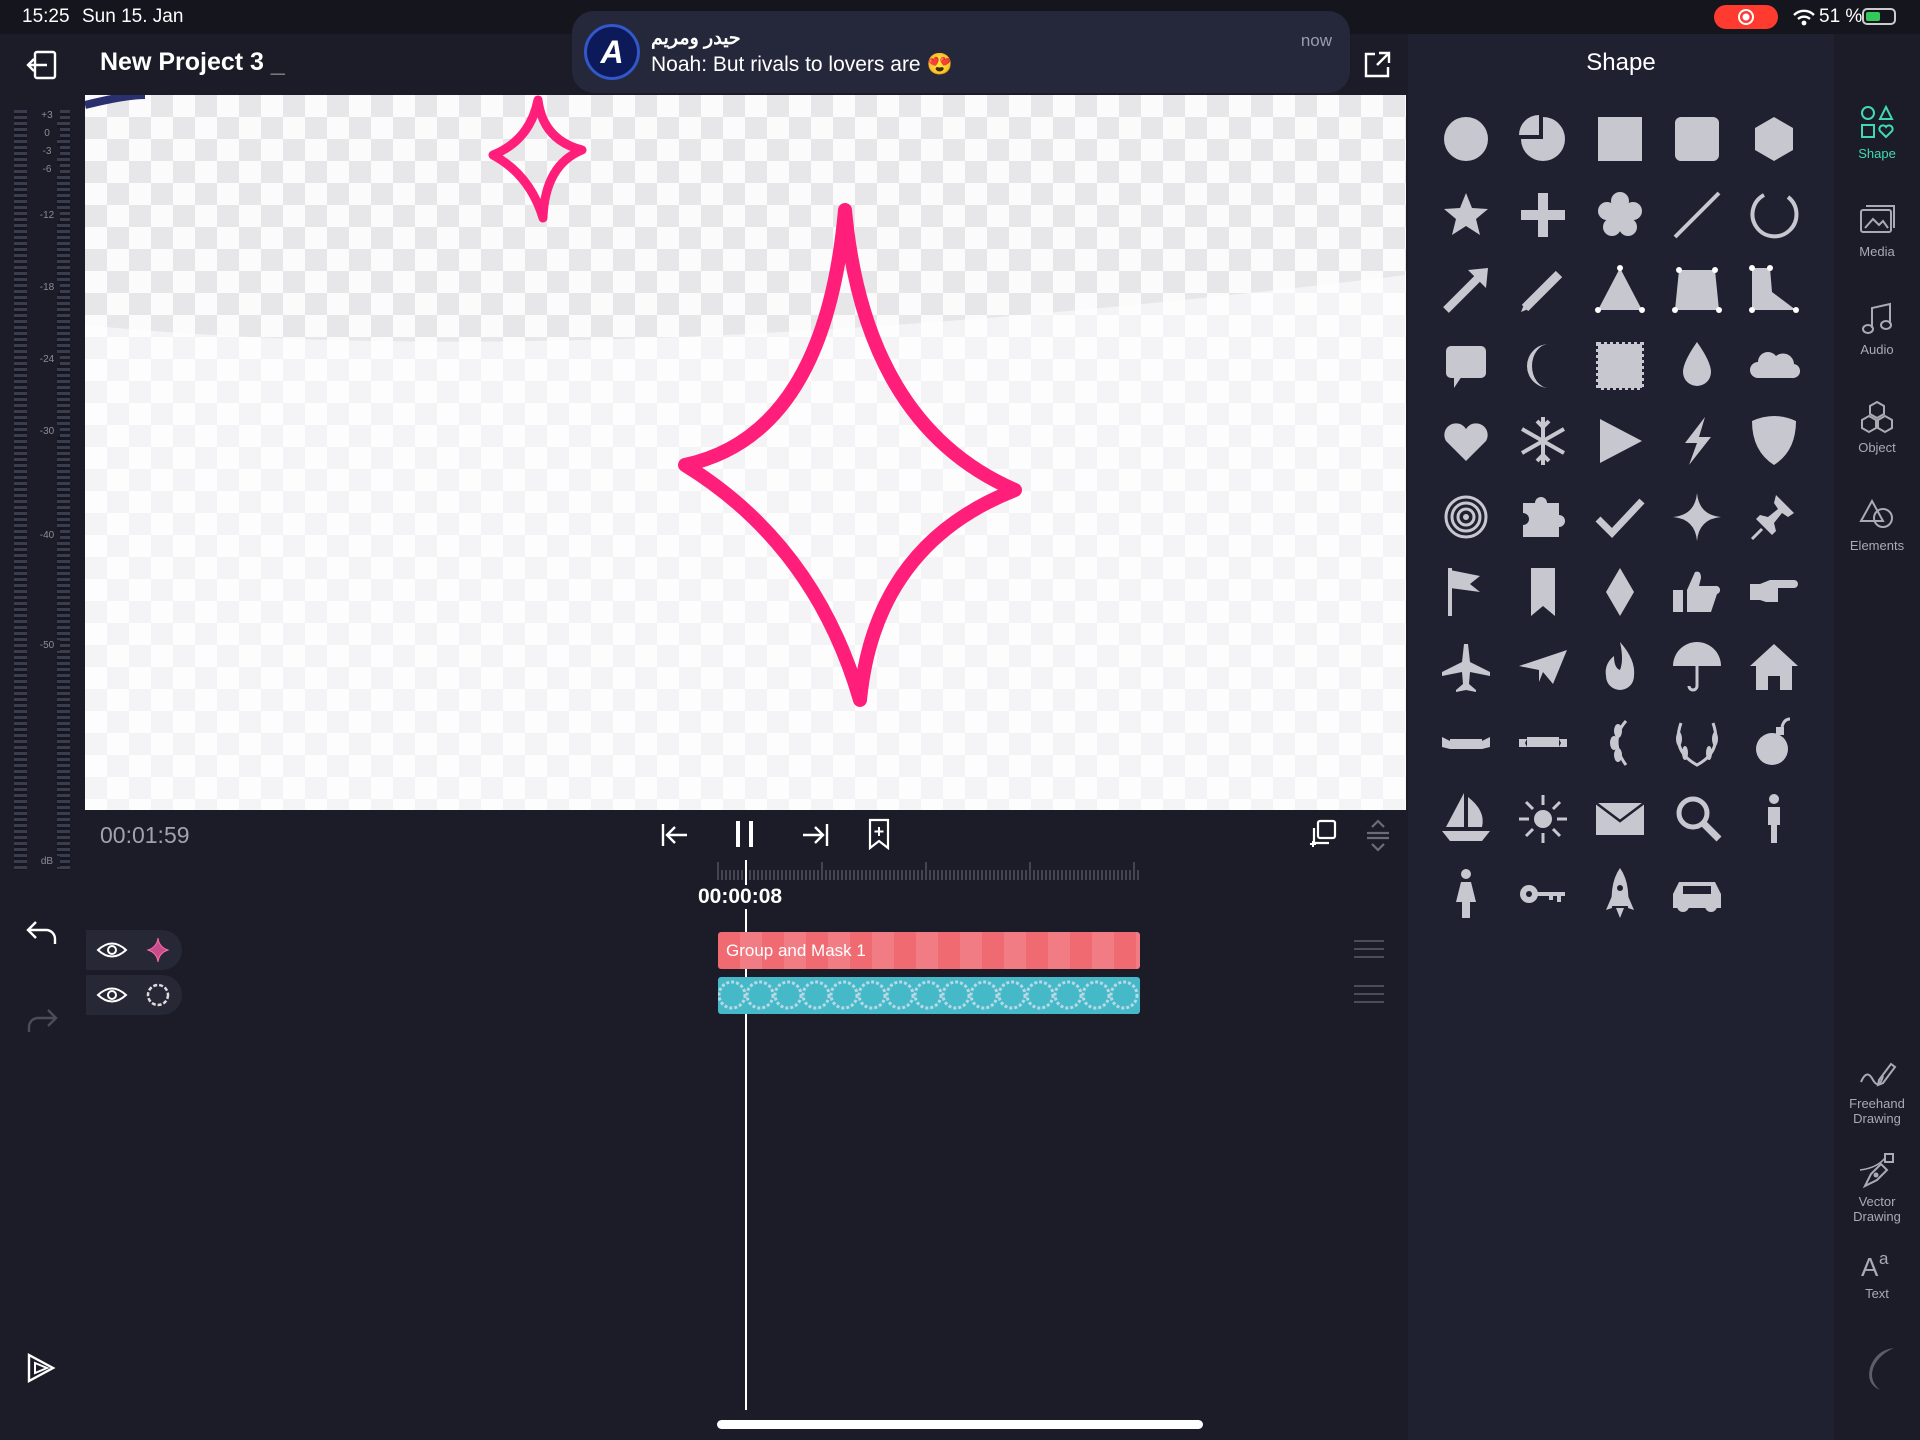  I want to click on shape-item-spiral, so click(1466, 517).